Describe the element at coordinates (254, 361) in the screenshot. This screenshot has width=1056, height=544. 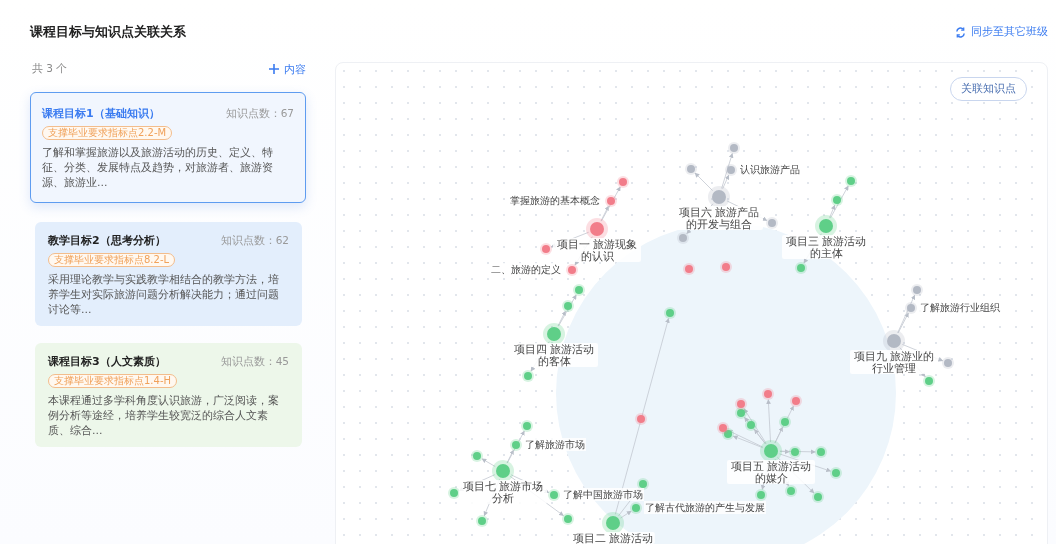
I see `knowledge-count: 知识点数：45` at that location.